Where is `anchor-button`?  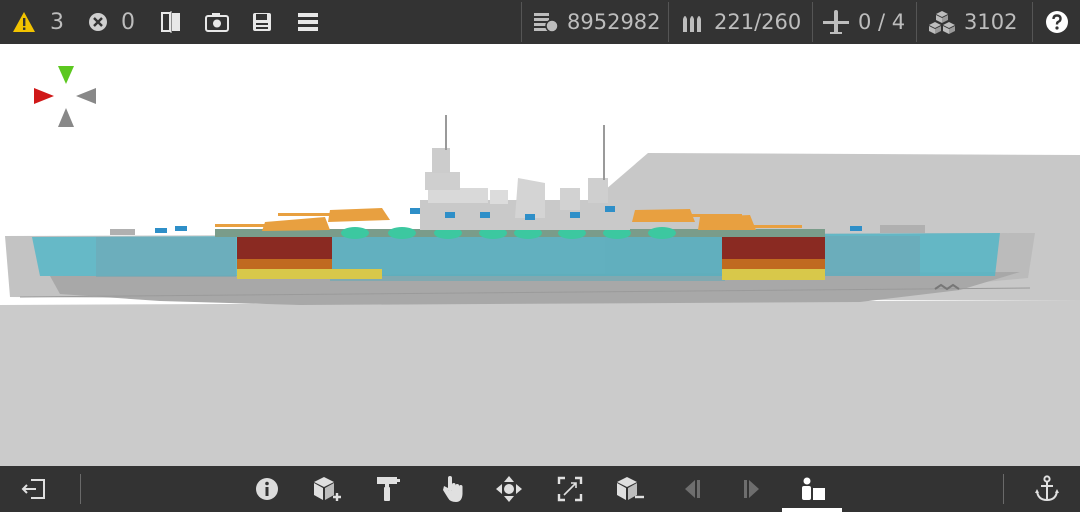
anchor-button is located at coordinates (1047, 489).